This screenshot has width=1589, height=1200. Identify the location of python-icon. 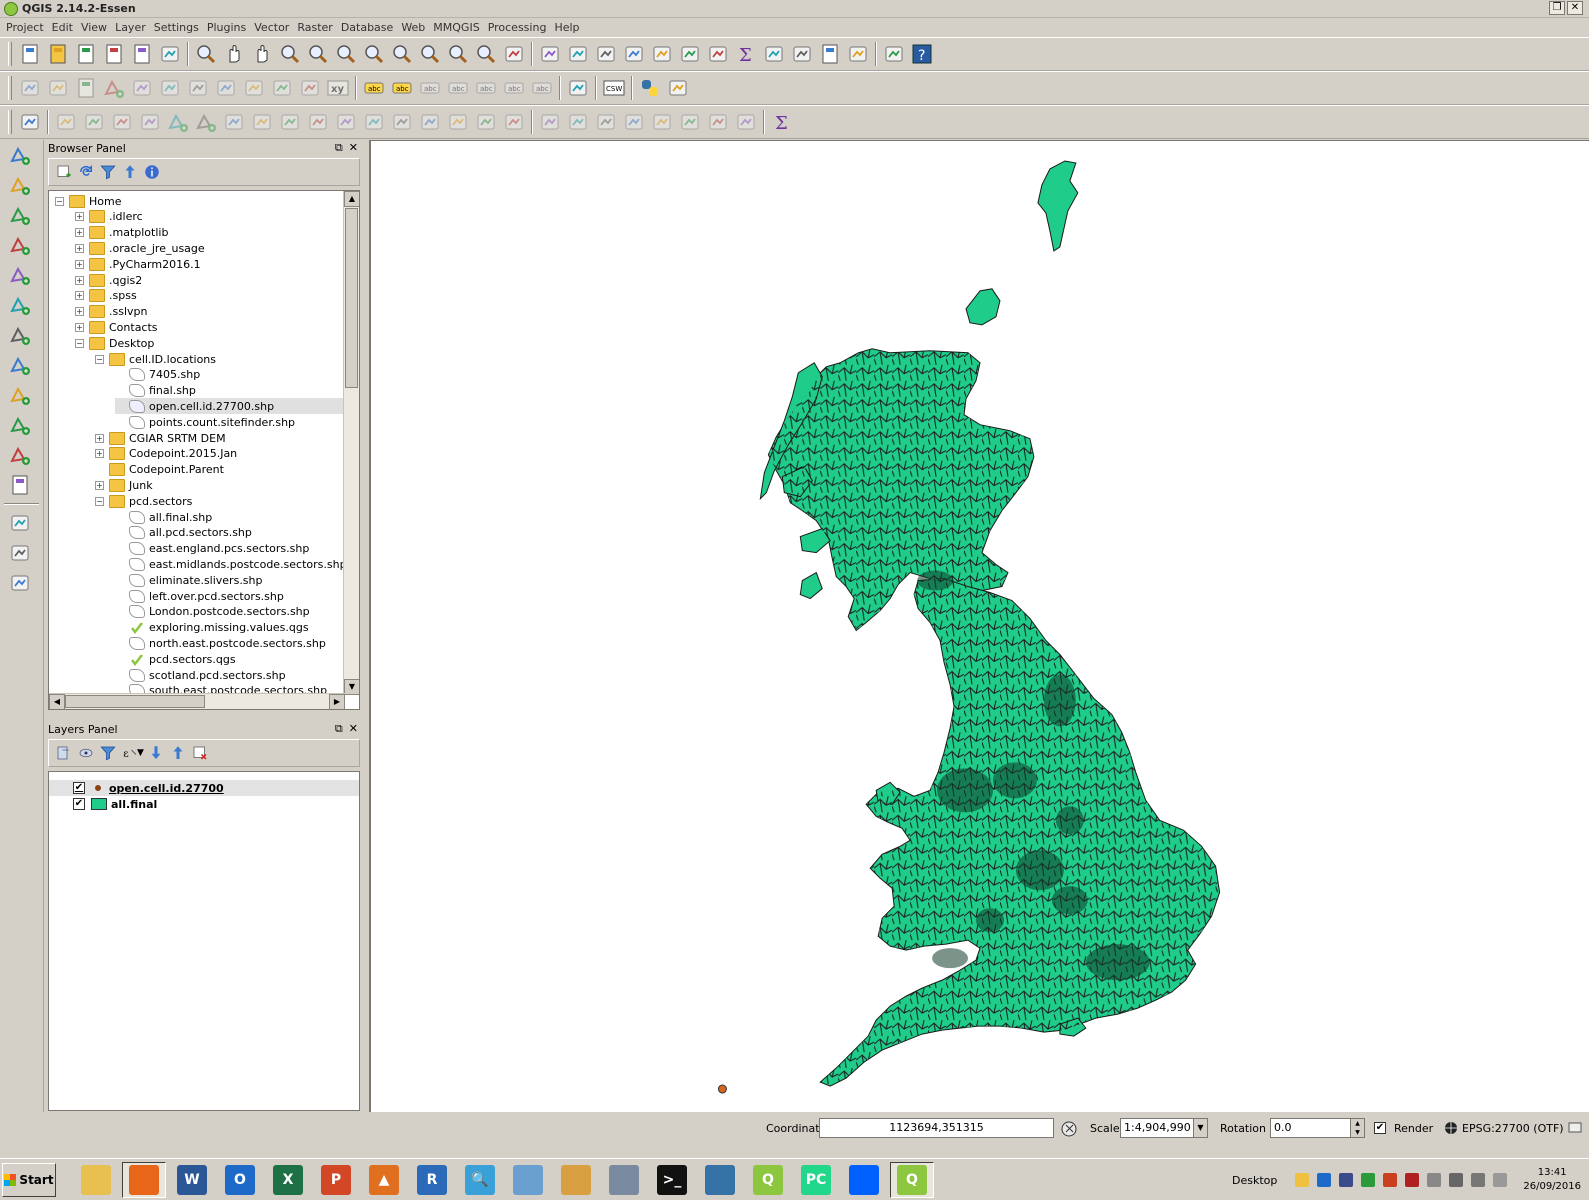
(650, 88).